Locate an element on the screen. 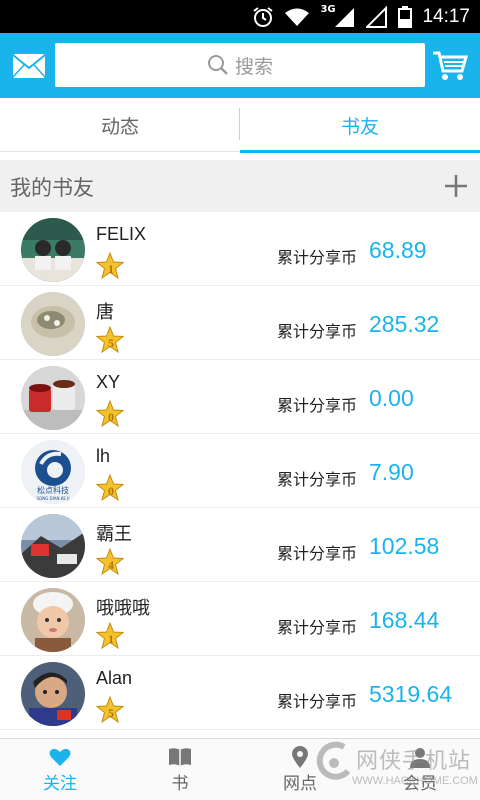 The image size is (480, 800). section-header: 我的书友 is located at coordinates (240, 186).